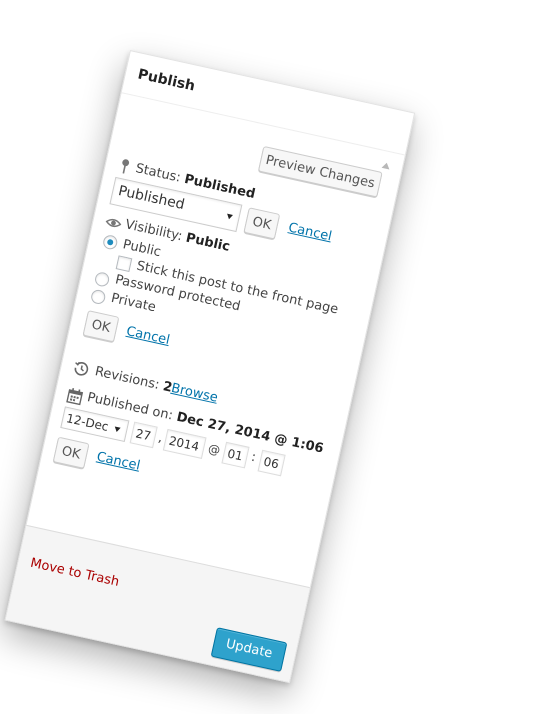  Describe the element at coordinates (267, 103) in the screenshot. I see `panel-header: Publish` at that location.